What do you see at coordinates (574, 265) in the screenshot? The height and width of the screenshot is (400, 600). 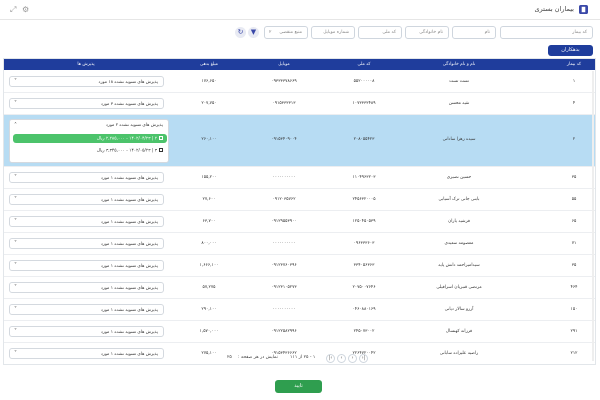 I see `cell-code: ۳۵` at bounding box center [574, 265].